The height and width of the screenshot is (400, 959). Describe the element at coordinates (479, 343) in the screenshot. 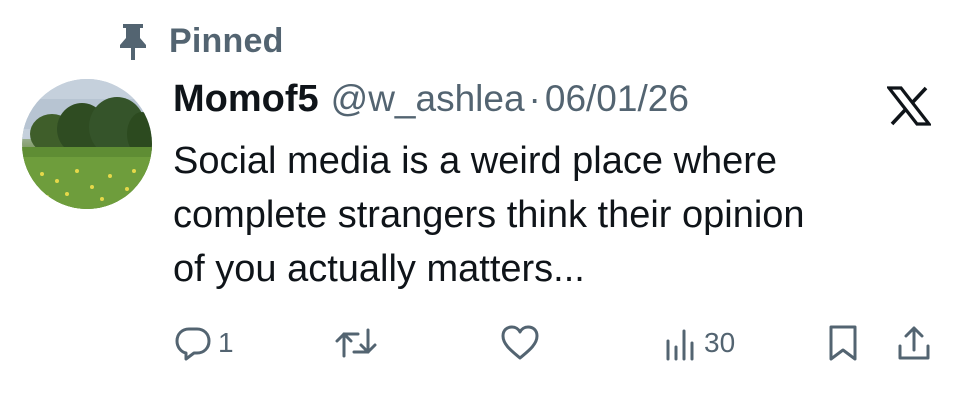

I see `action-bar: 1 30` at that location.